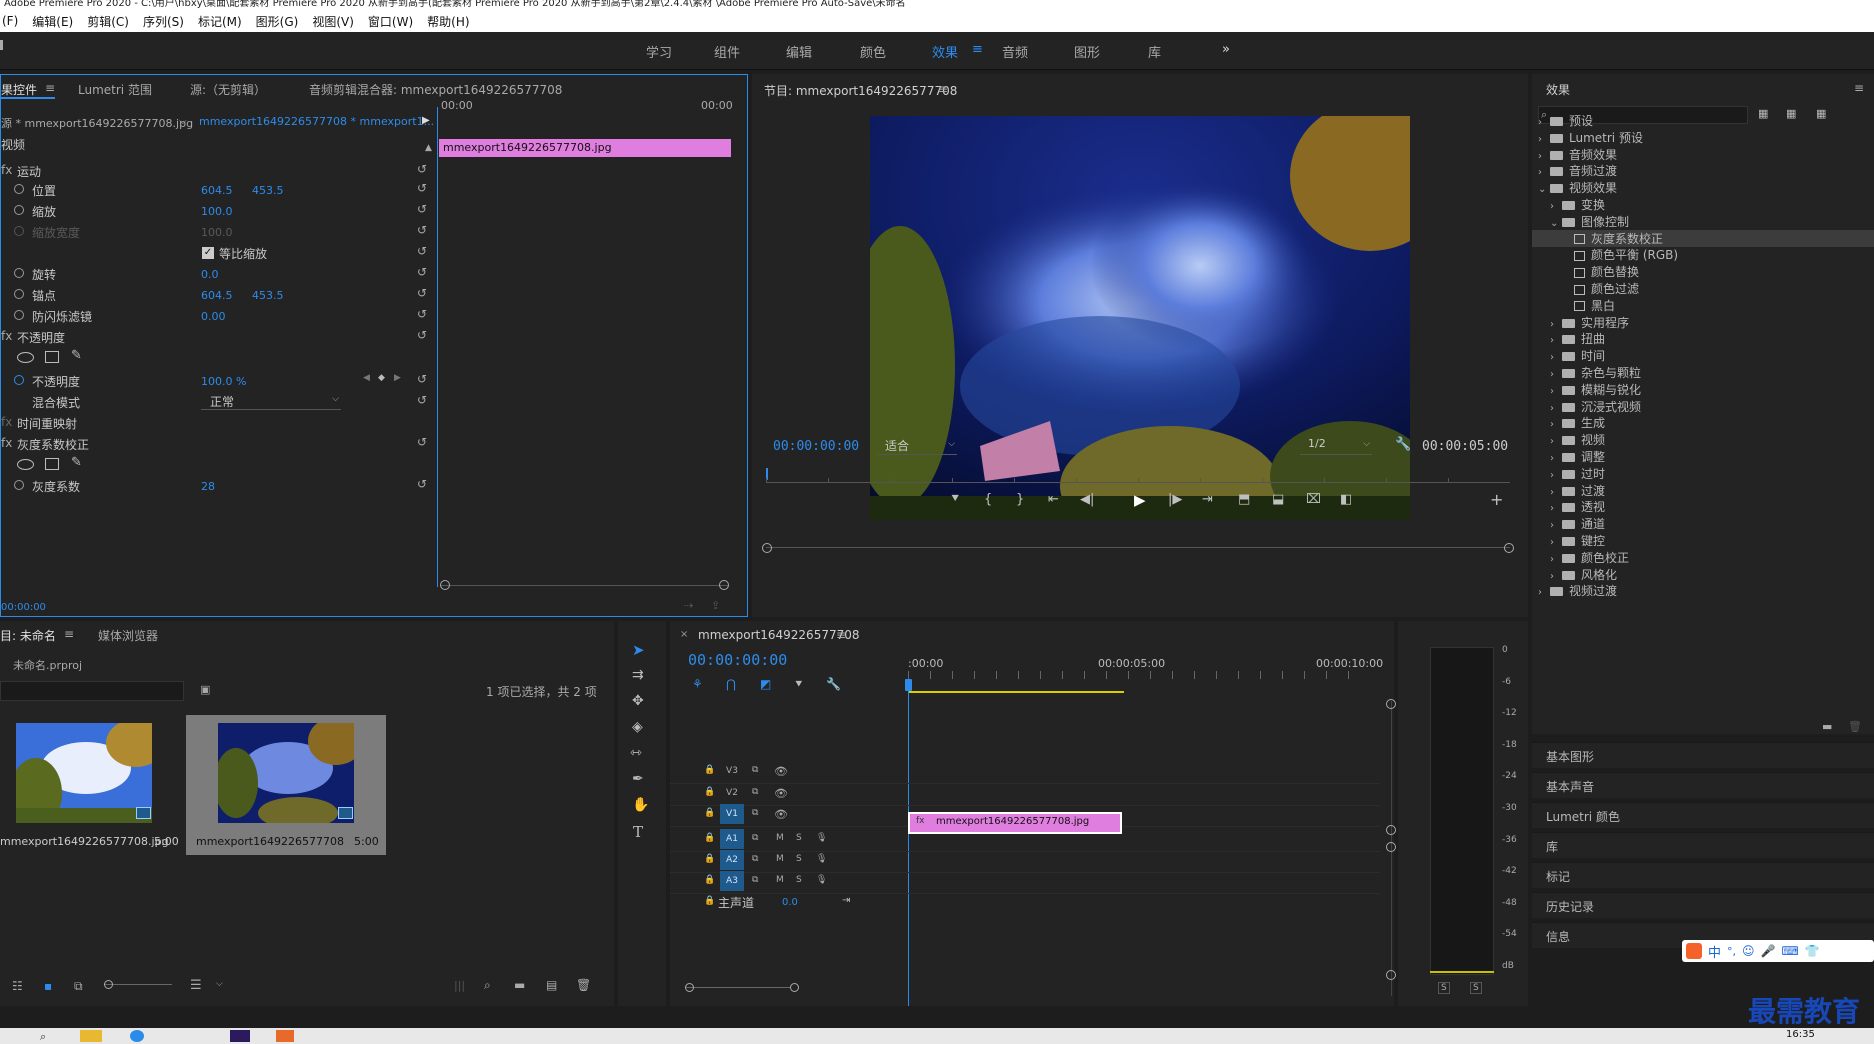 The width and height of the screenshot is (1874, 1044). Describe the element at coordinates (1703, 254) in the screenshot. I see `effects-tree-item: 颜色平衡 (RGB)` at that location.